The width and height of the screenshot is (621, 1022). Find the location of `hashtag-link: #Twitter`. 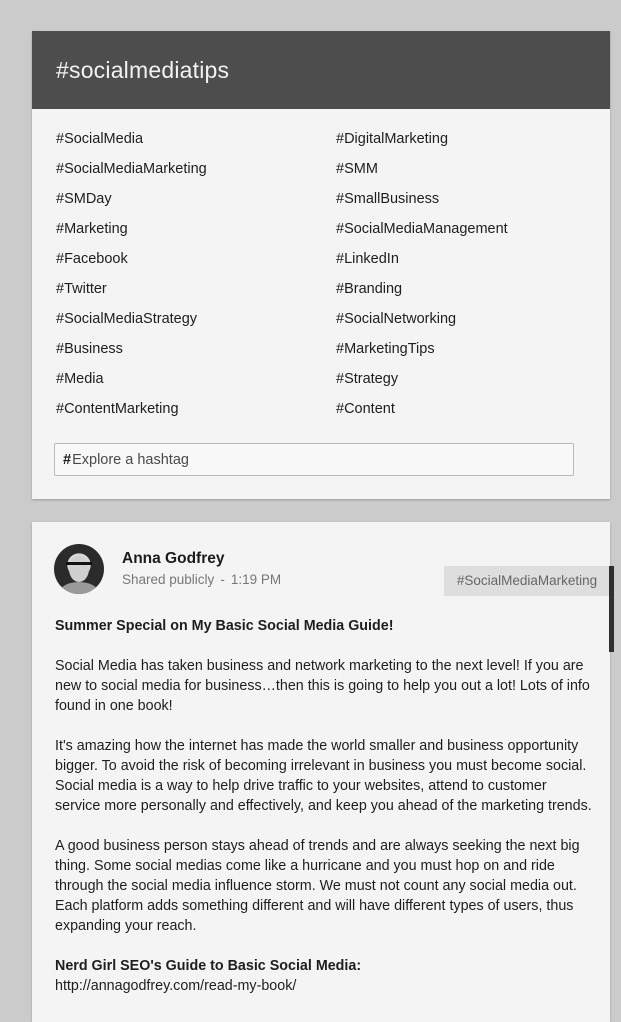

hashtag-link: #Twitter is located at coordinates (81, 289).